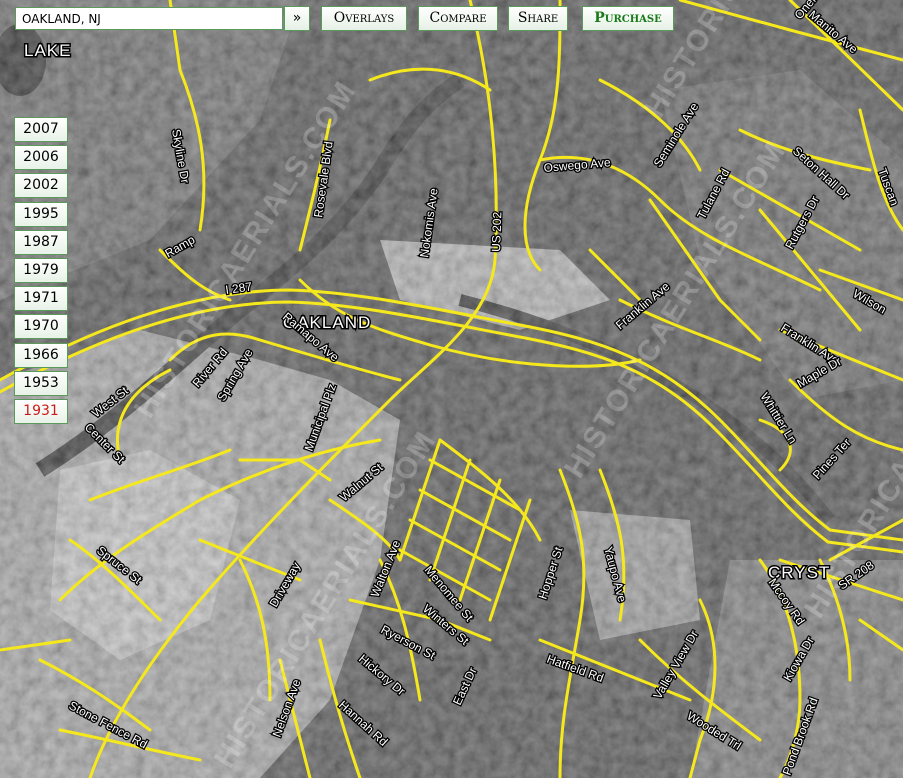  I want to click on year-button: 1987, so click(41, 242).